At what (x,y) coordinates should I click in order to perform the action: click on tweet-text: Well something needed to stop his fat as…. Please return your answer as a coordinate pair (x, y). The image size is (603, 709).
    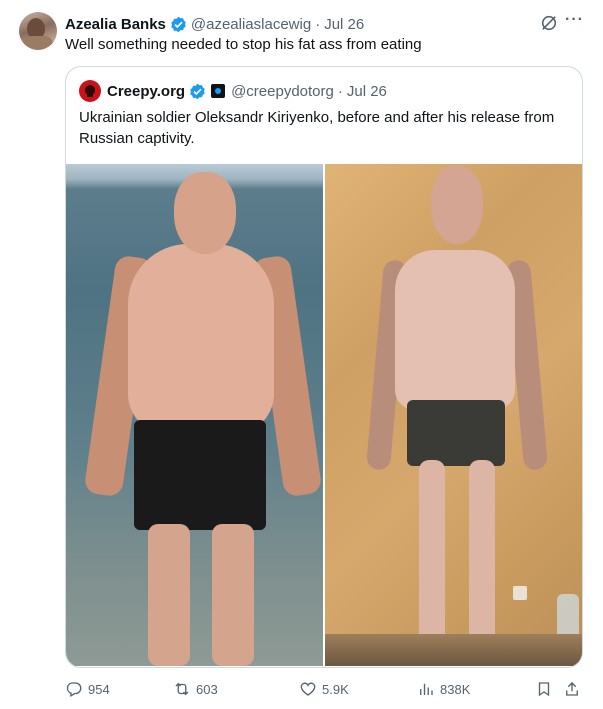
    Looking at the image, I should click on (243, 44).